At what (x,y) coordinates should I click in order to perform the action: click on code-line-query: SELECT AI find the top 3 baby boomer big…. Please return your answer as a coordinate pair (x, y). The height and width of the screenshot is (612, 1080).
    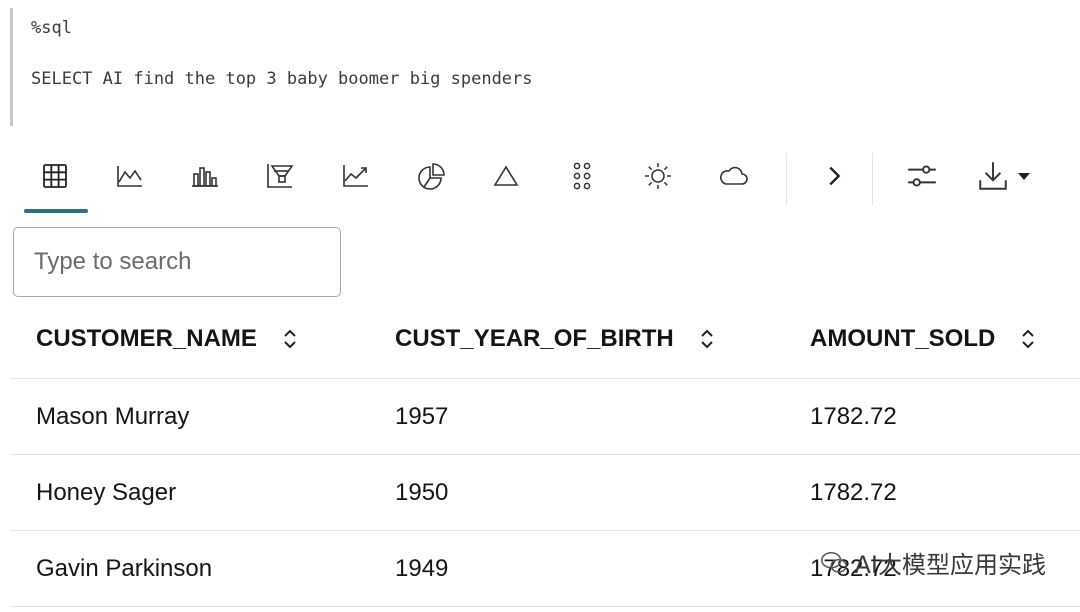
    Looking at the image, I should click on (282, 79).